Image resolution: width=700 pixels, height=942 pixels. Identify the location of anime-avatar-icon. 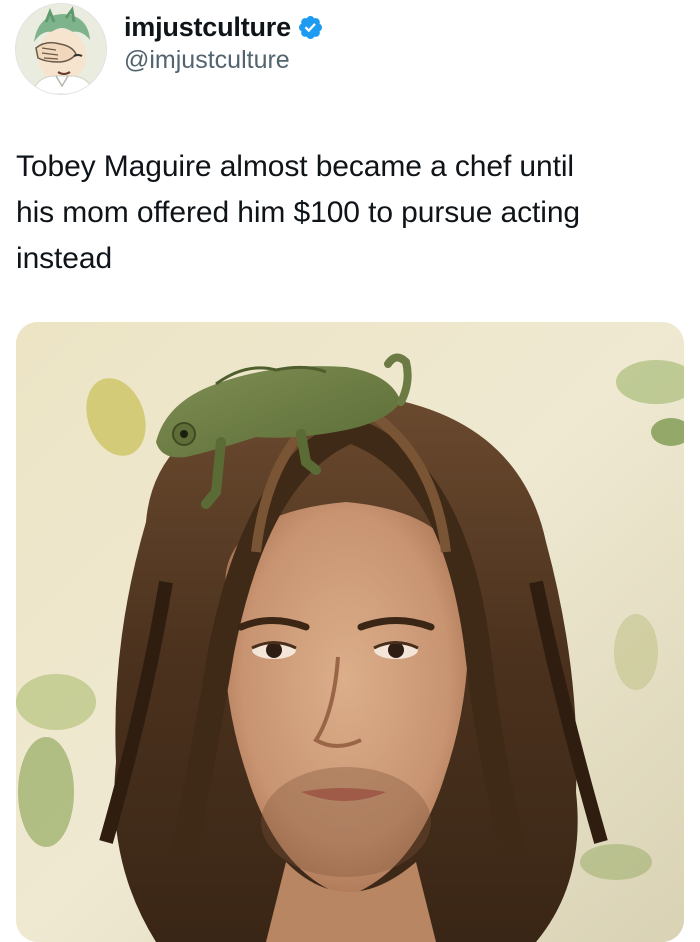
(61, 49).